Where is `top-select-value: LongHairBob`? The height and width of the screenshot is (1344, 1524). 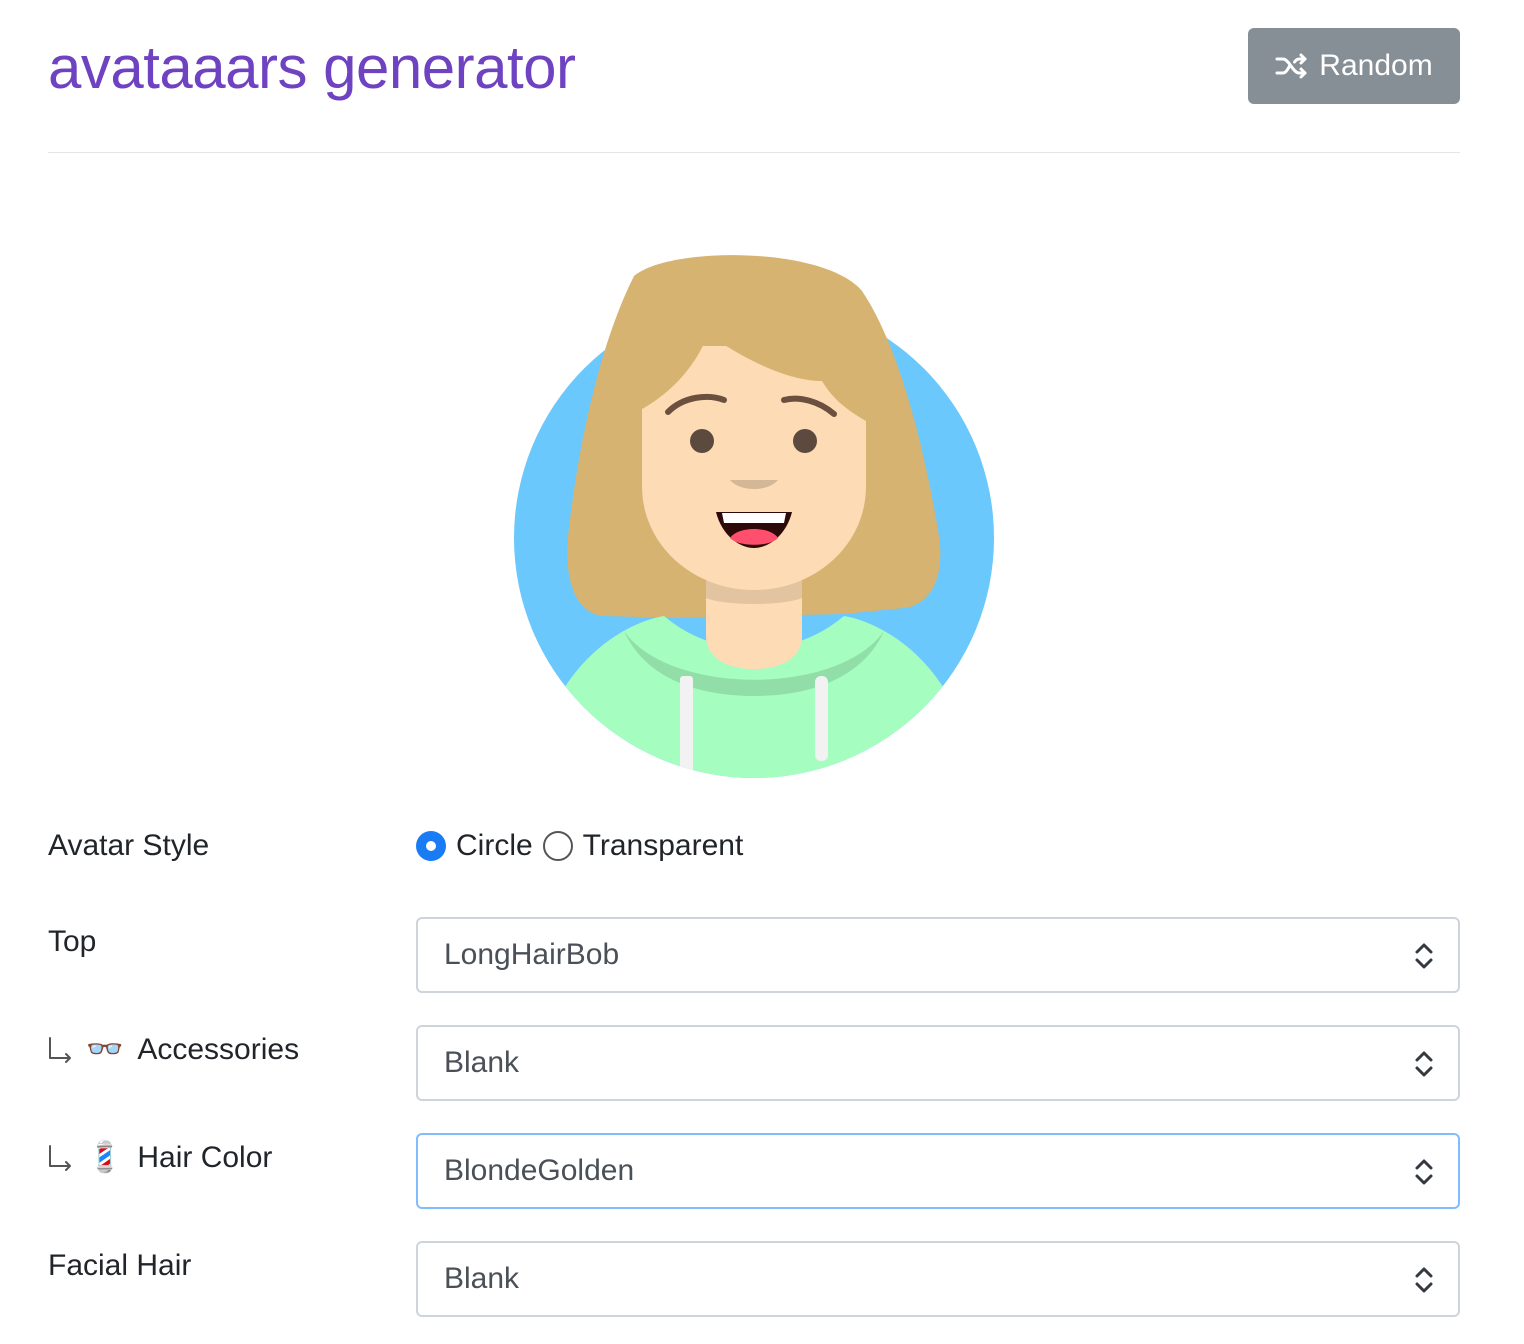
top-select-value: LongHairBob is located at coordinates (532, 954).